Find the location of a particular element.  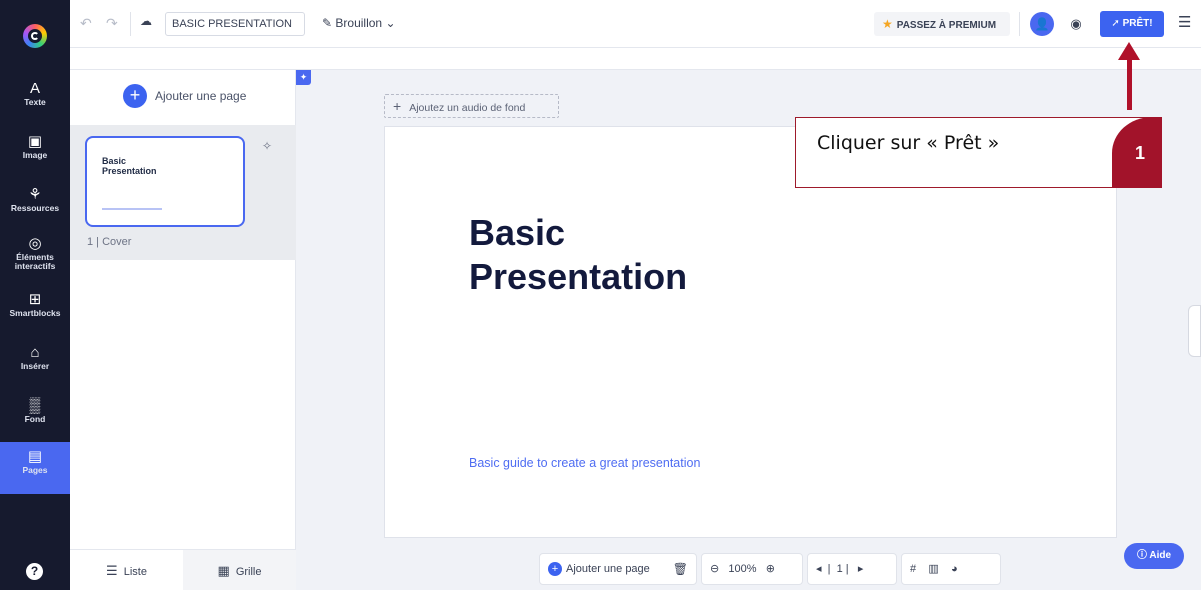

tab-label: Grille is located at coordinates (248, 572).